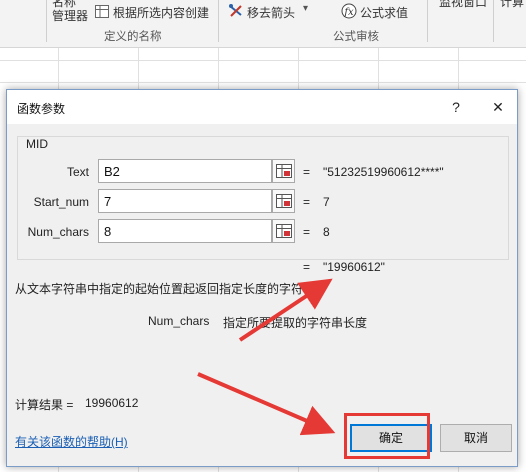 The height and width of the screenshot is (472, 526). What do you see at coordinates (185, 201) in the screenshot?
I see `start-num-arg-input` at bounding box center [185, 201].